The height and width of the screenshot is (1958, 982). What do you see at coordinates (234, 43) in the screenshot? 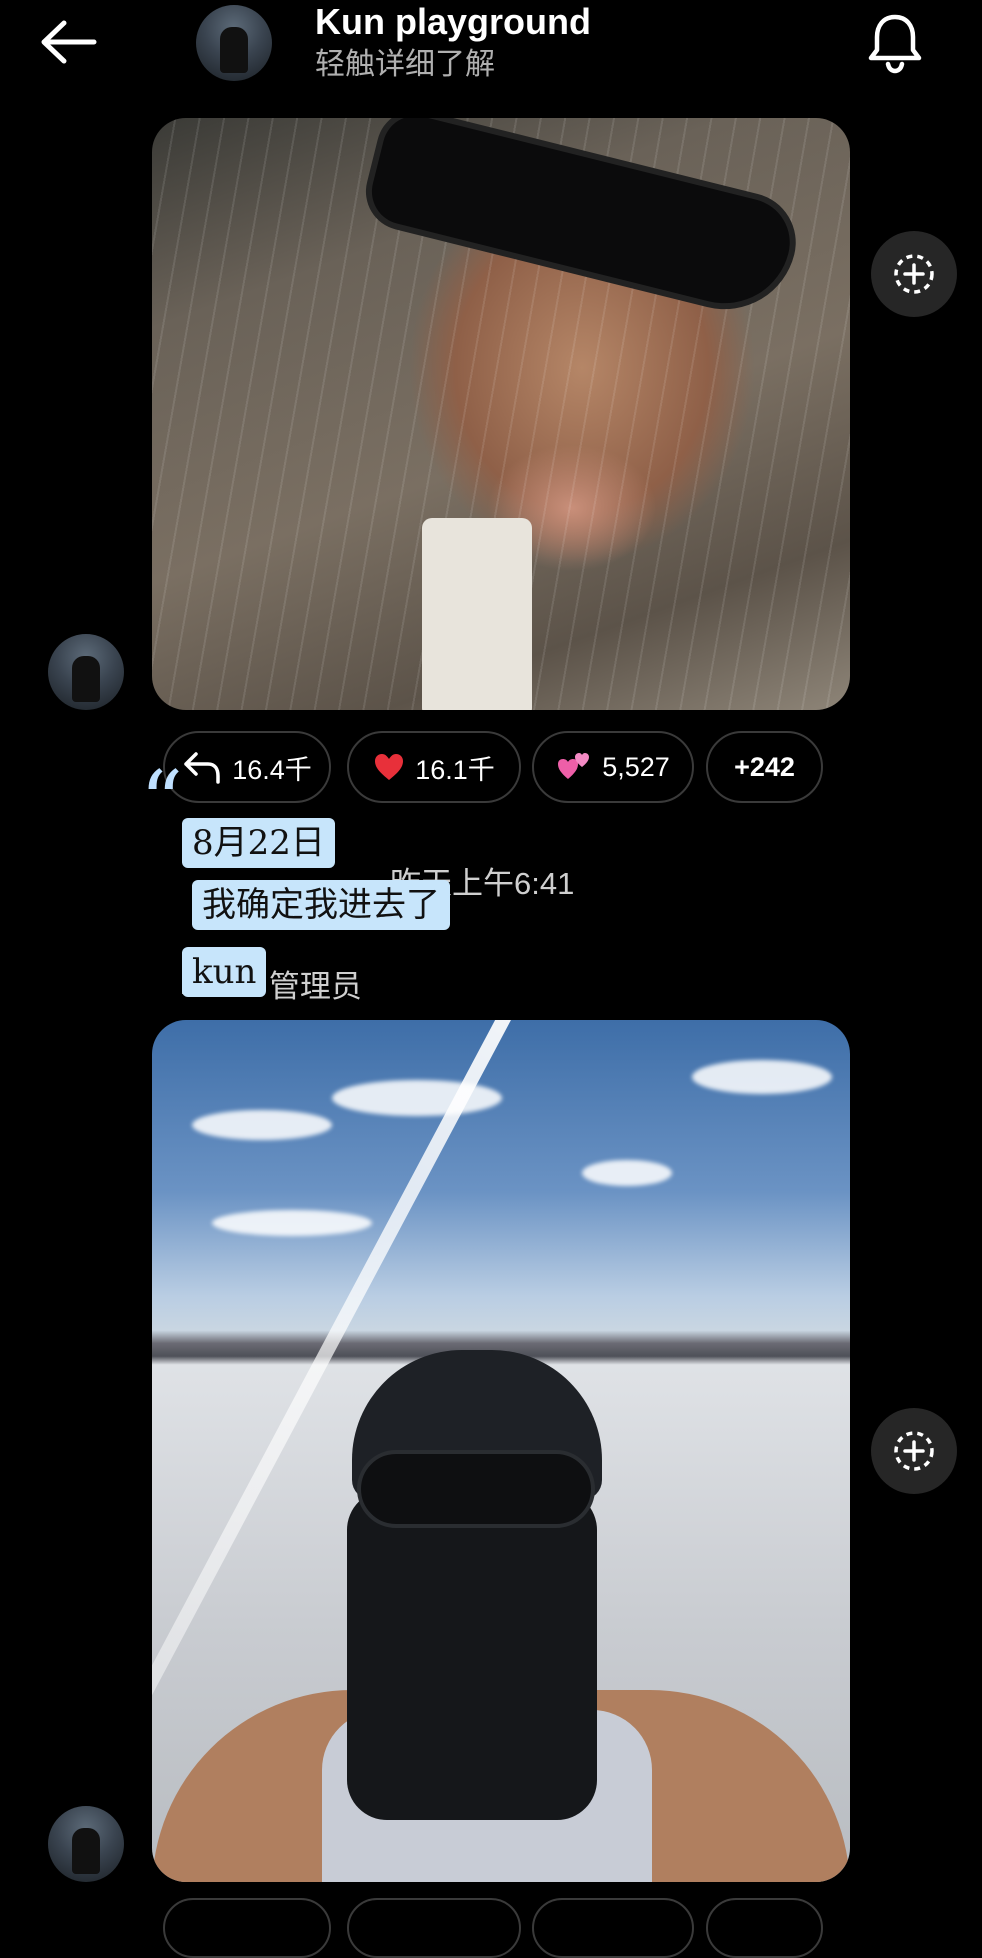
I see `channel-avatar` at bounding box center [234, 43].